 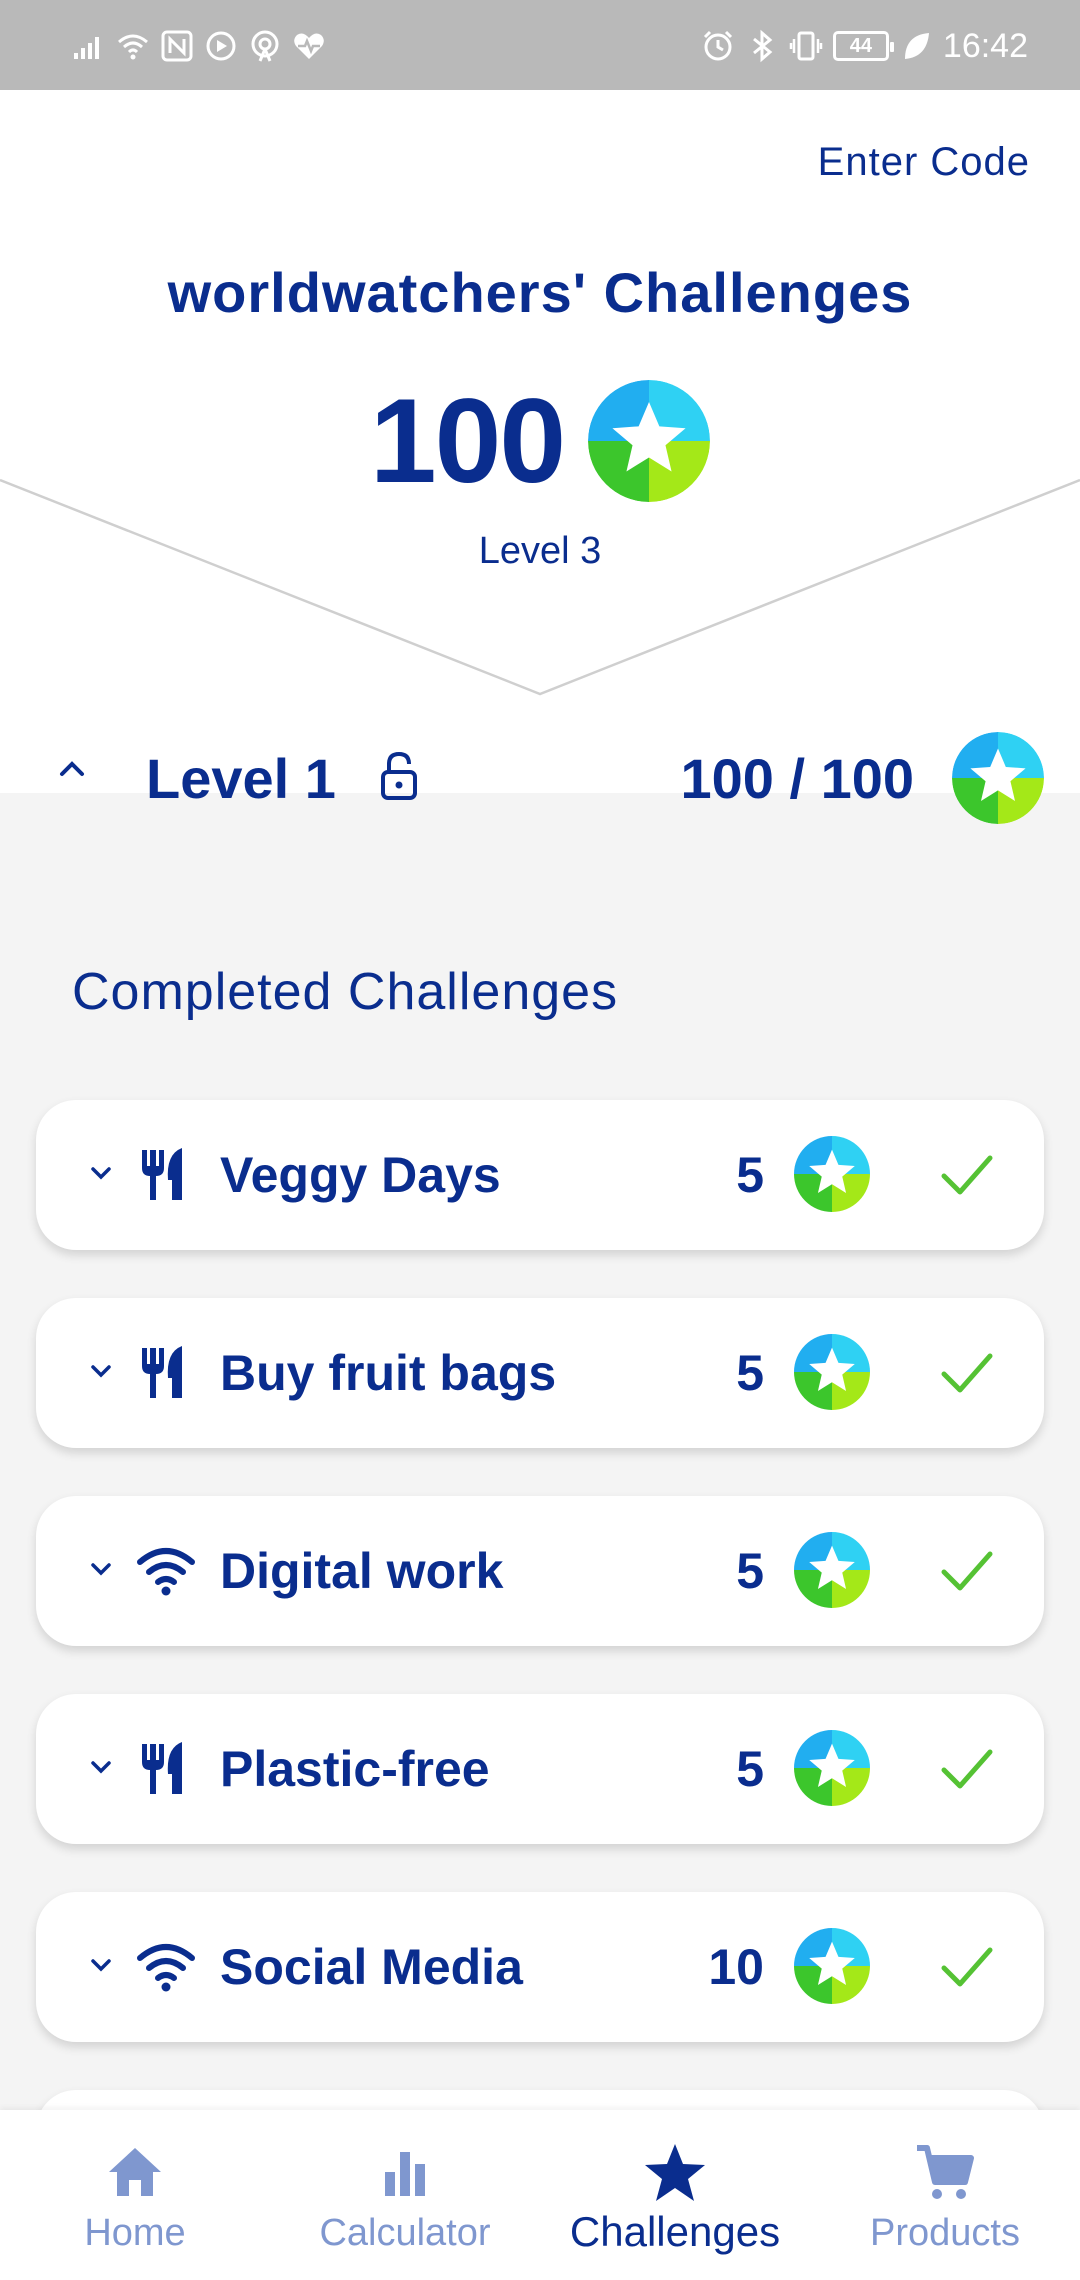 I want to click on level-progress: 100 / 100, so click(x=797, y=778).